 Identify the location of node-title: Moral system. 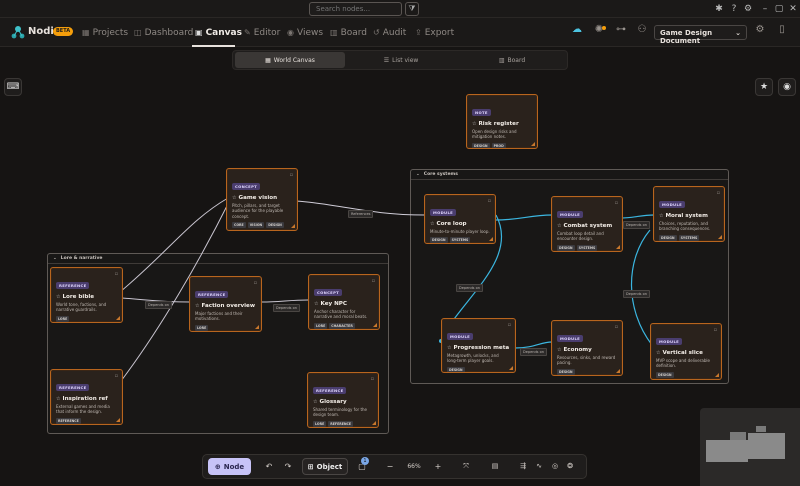
(686, 216).